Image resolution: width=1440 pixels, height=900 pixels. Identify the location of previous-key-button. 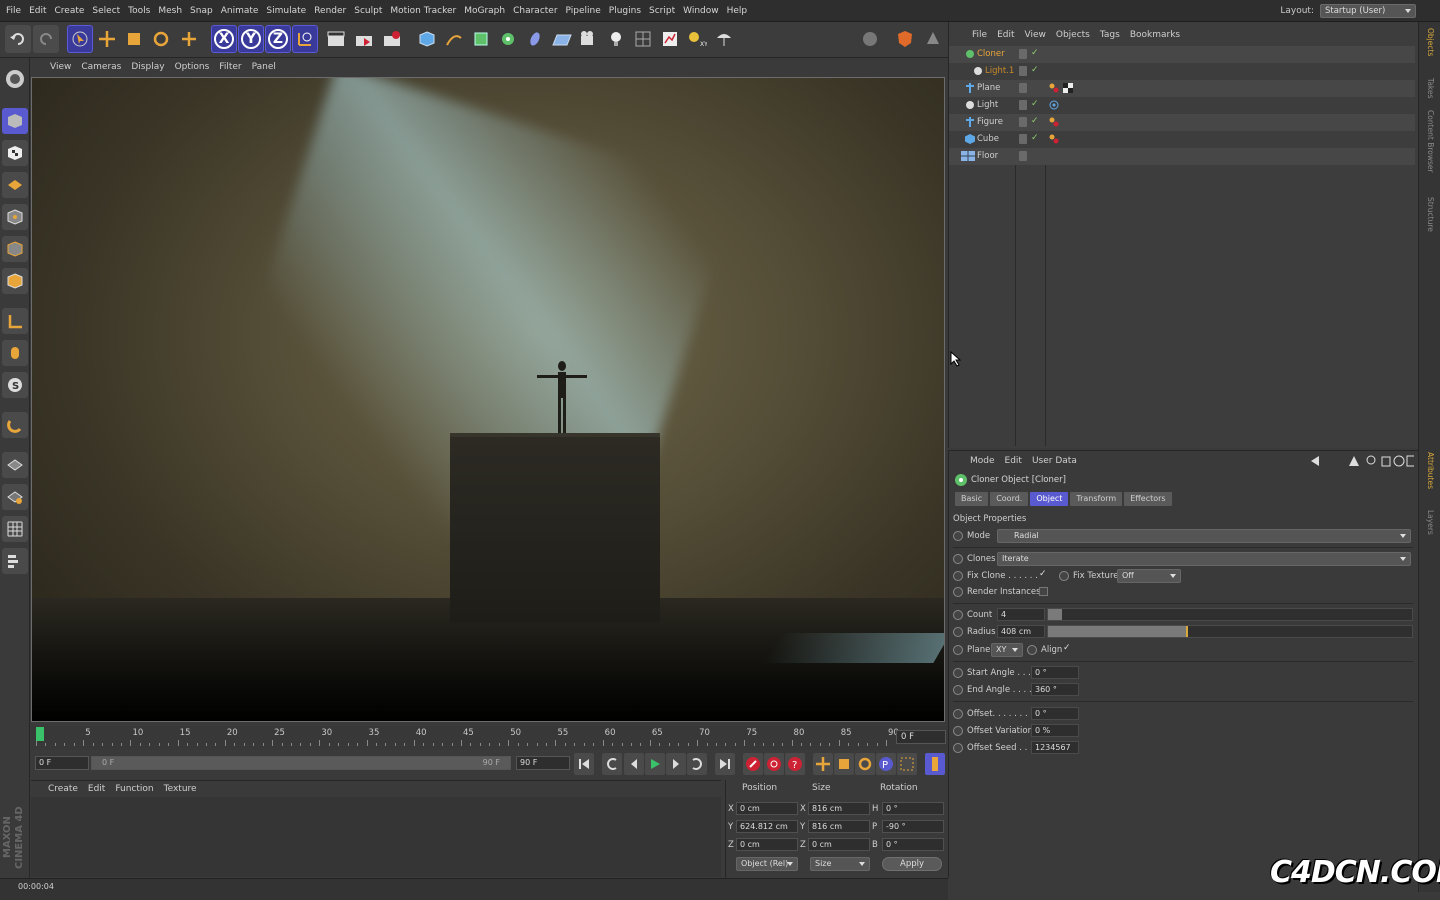
(612, 764).